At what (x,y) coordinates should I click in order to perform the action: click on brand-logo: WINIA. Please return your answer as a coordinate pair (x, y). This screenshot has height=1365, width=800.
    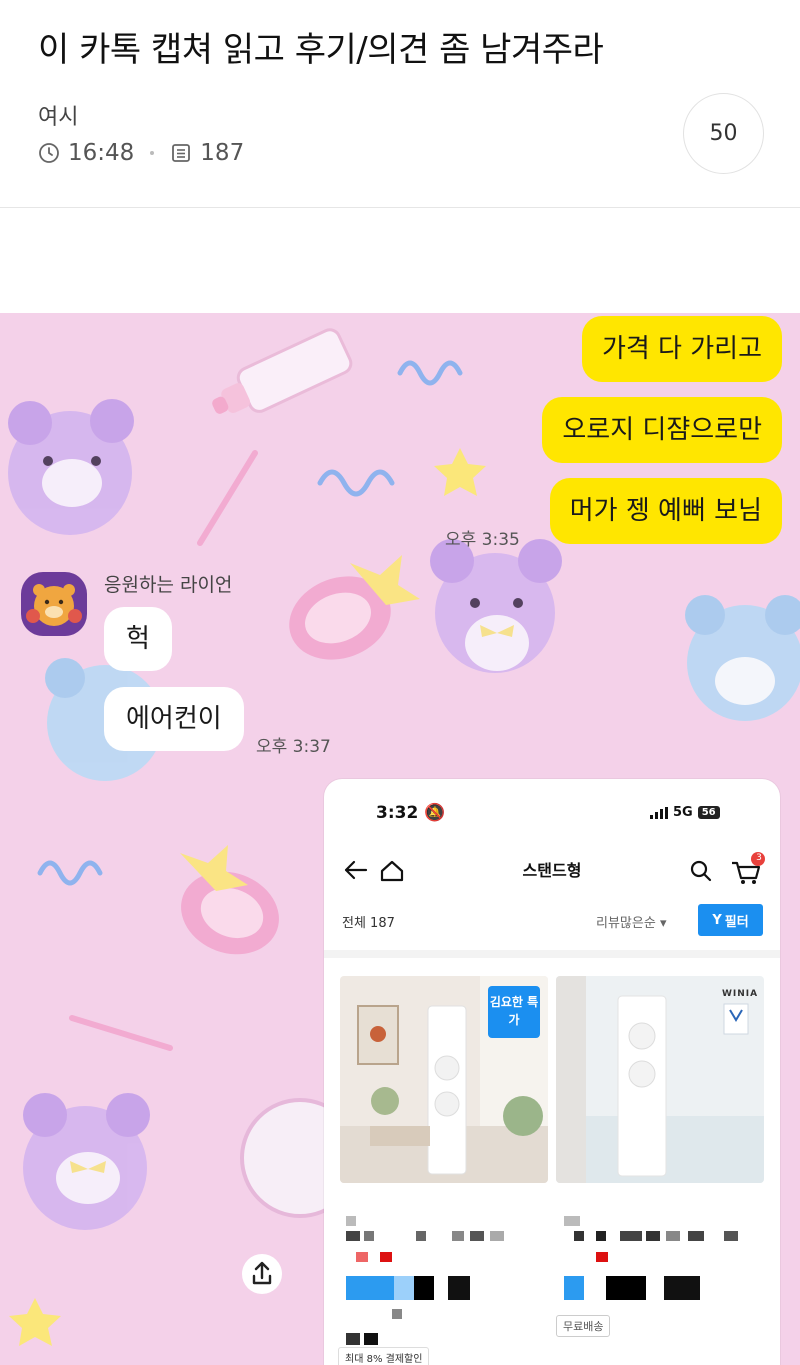
    Looking at the image, I should click on (740, 994).